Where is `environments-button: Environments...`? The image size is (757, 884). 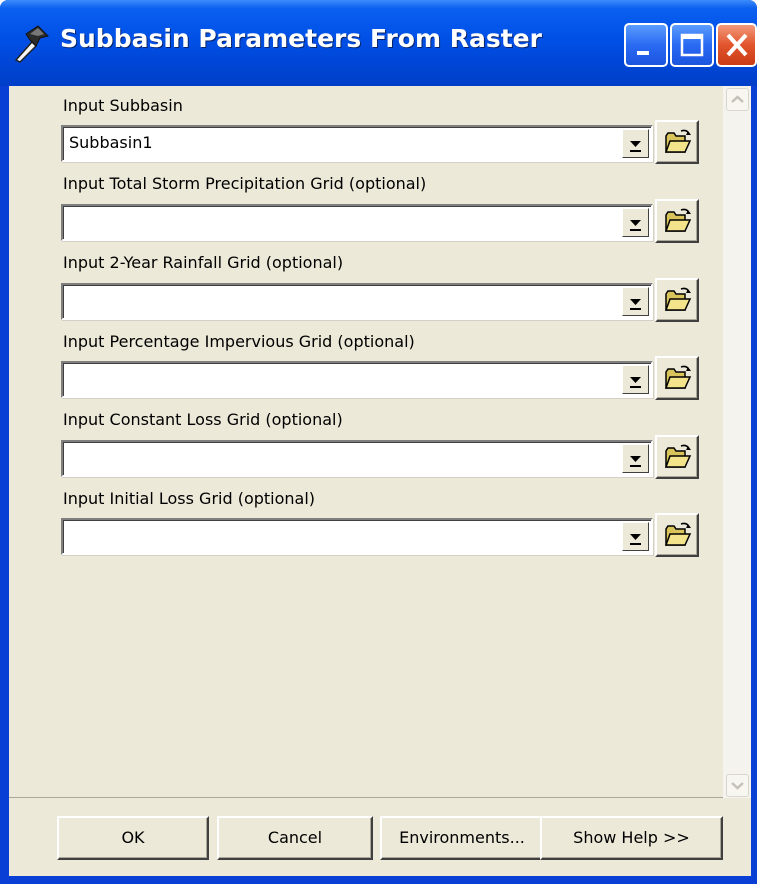 environments-button: Environments... is located at coordinates (462, 838).